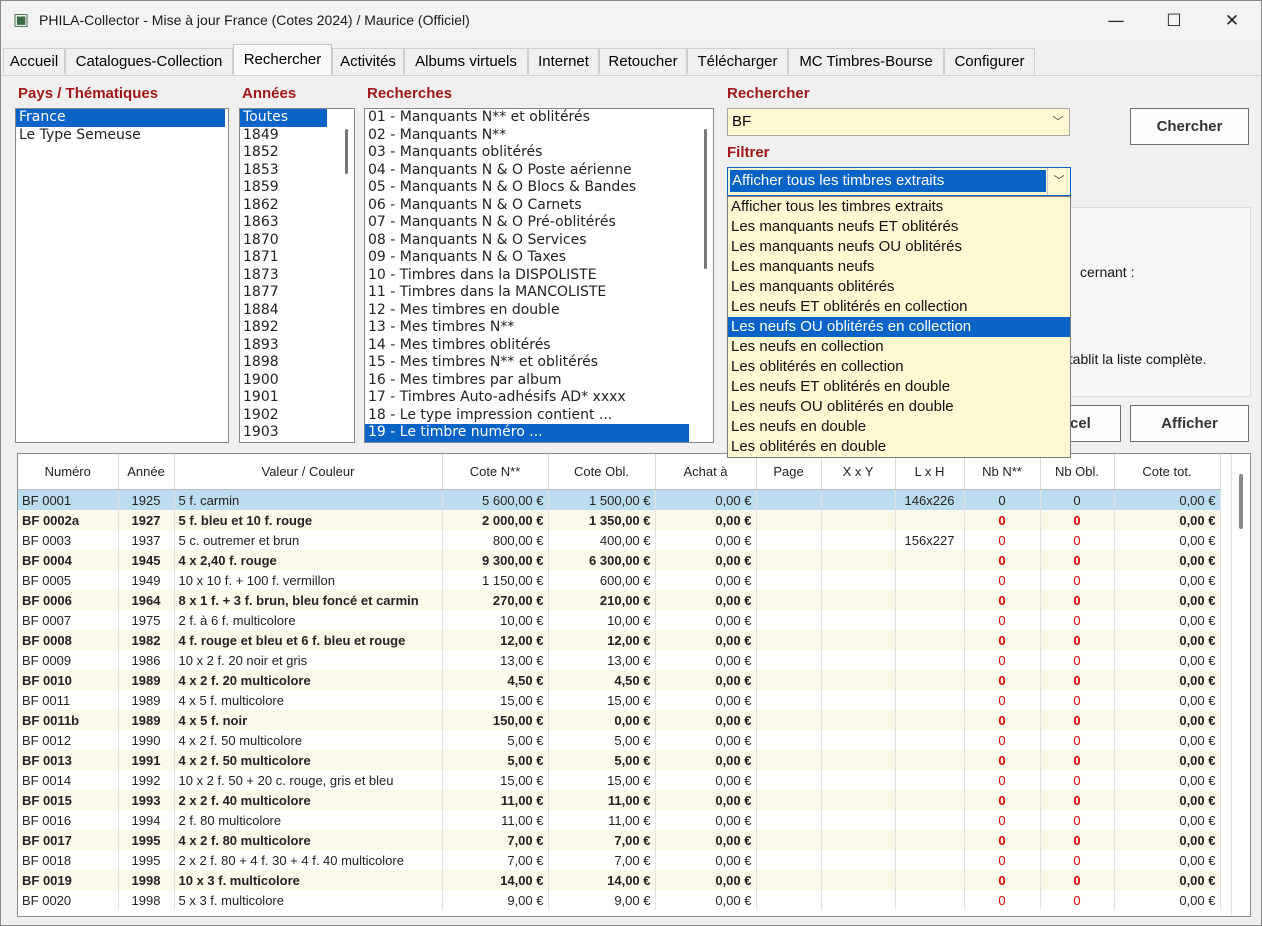 The height and width of the screenshot is (926, 1262). What do you see at coordinates (122, 275) in the screenshot?
I see `pays-listbox: France Le Type Semeuse` at bounding box center [122, 275].